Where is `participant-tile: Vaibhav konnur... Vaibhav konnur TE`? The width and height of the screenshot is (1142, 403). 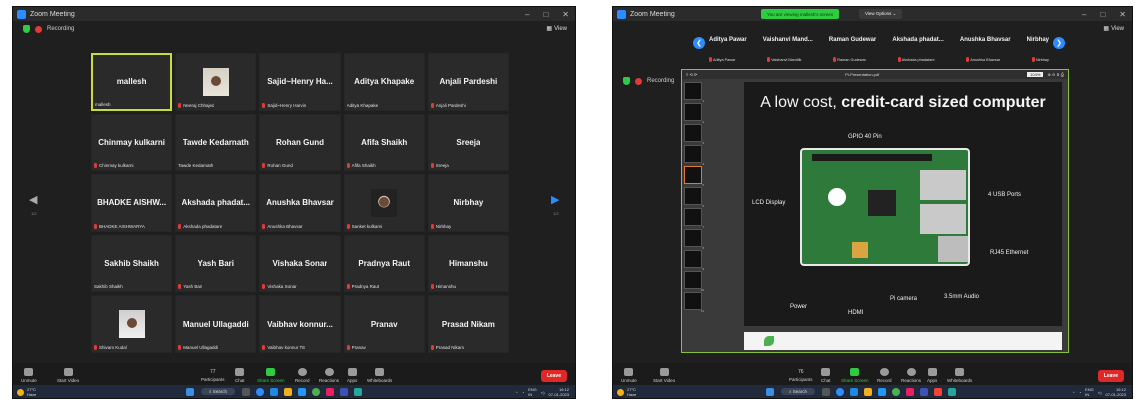
participant-tile: Vaibhav konnur... Vaibhav konnur TE is located at coordinates (300, 324).